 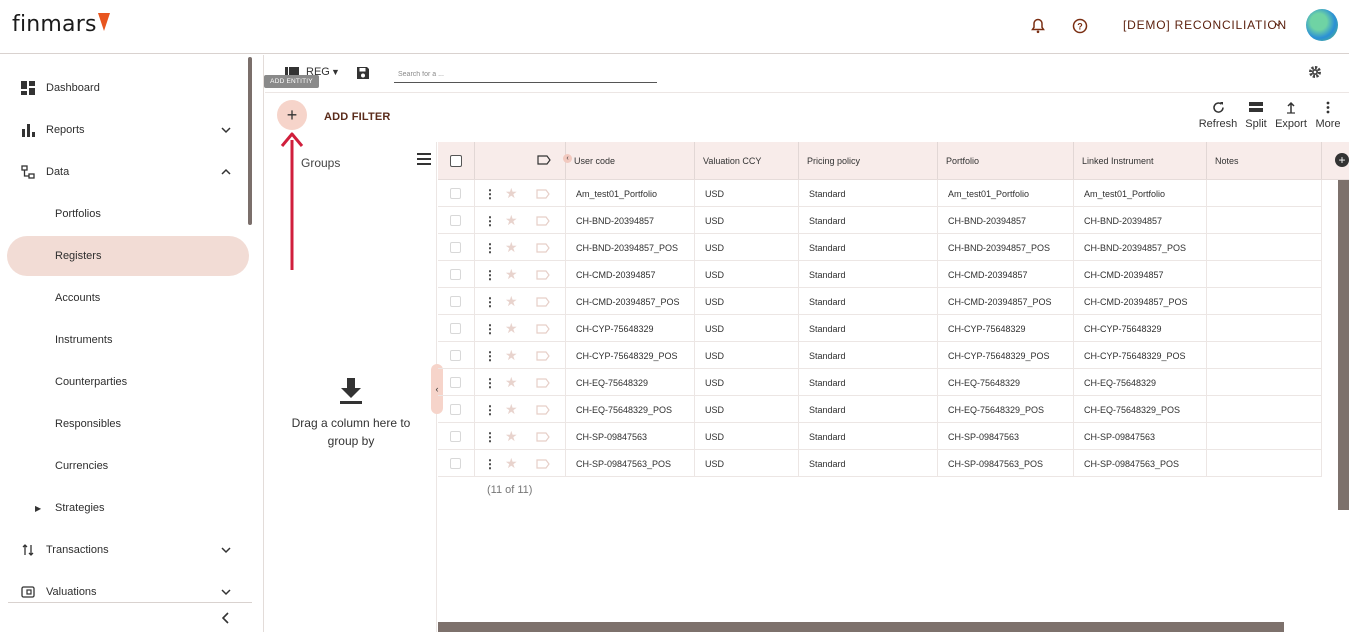 What do you see at coordinates (1080, 26) in the screenshot?
I see `help-icon: ?` at bounding box center [1080, 26].